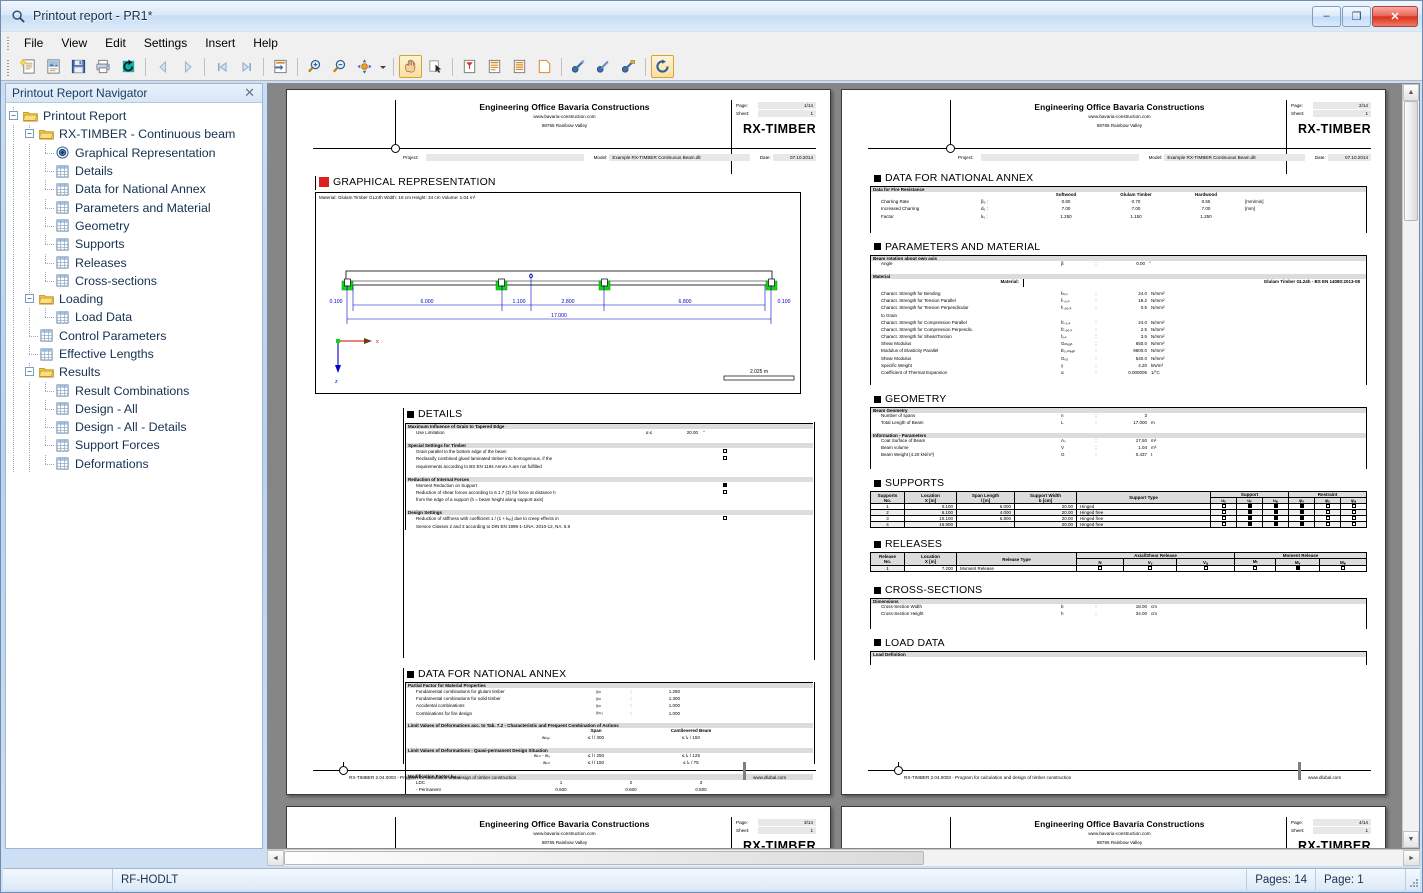  Describe the element at coordinates (410, 66) in the screenshot. I see `hand-tool-icon` at that location.